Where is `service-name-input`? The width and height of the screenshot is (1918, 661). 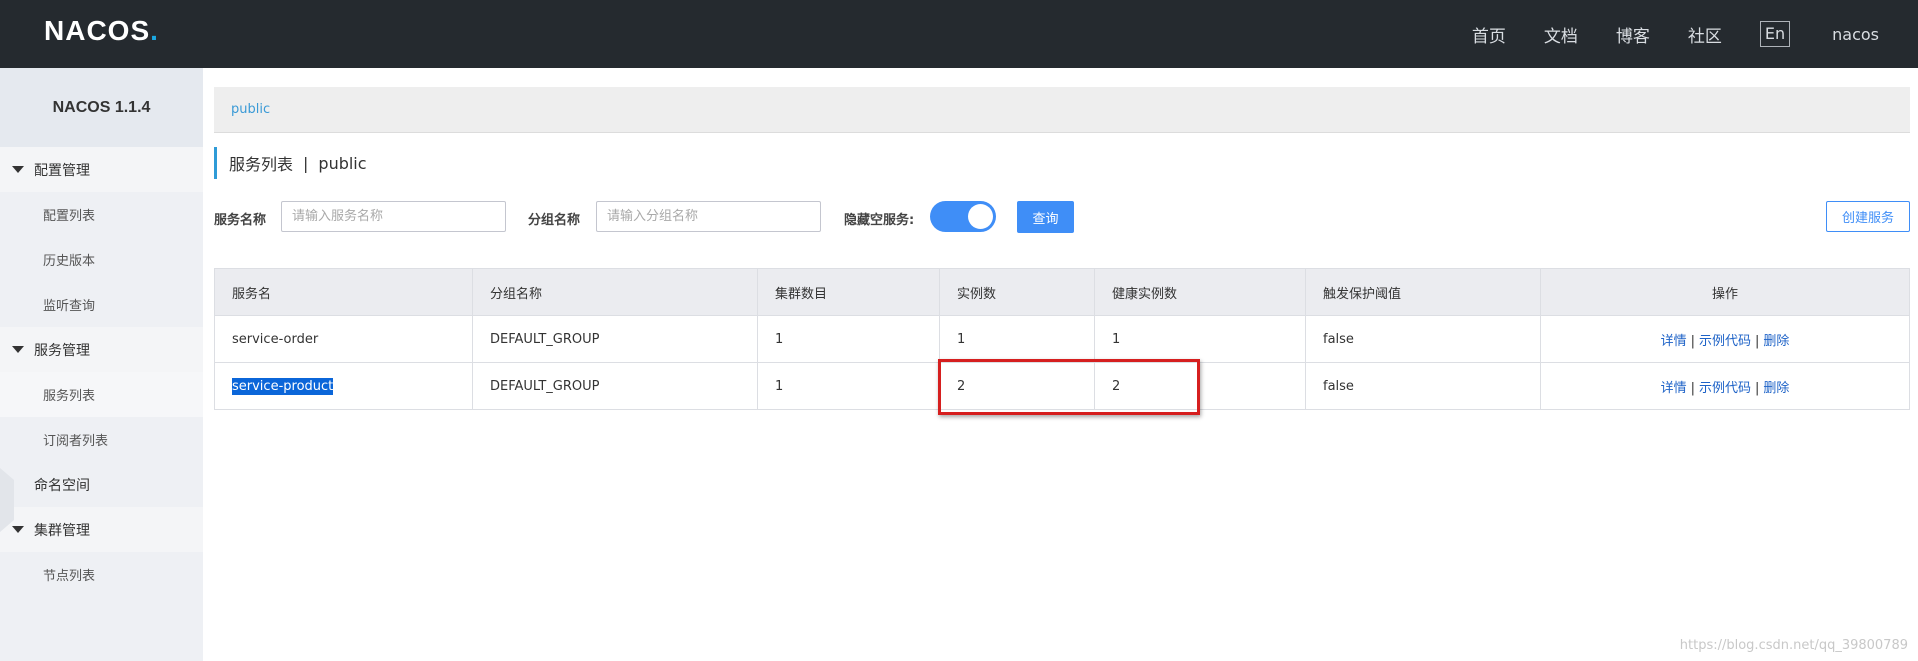 service-name-input is located at coordinates (393, 216).